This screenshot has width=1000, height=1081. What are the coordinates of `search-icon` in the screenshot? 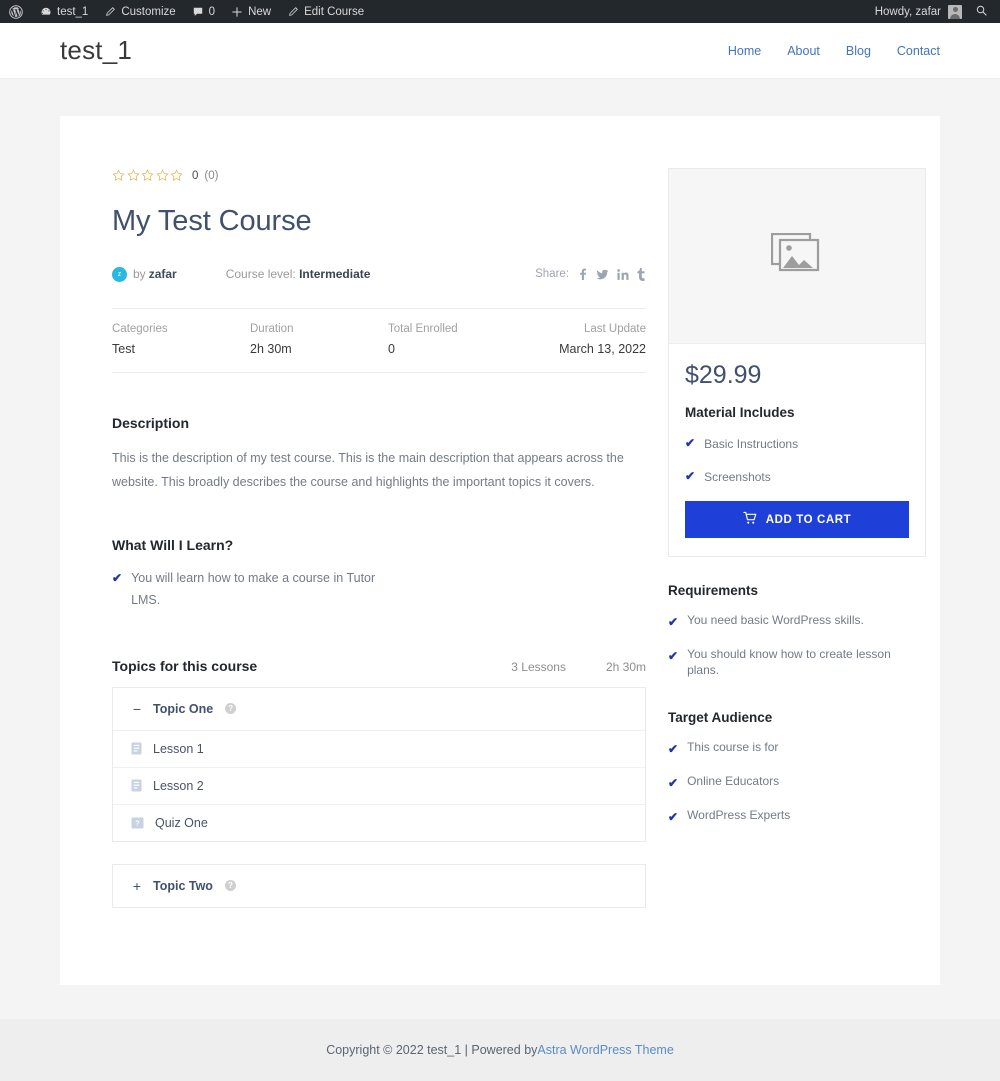 It's located at (978, 12).